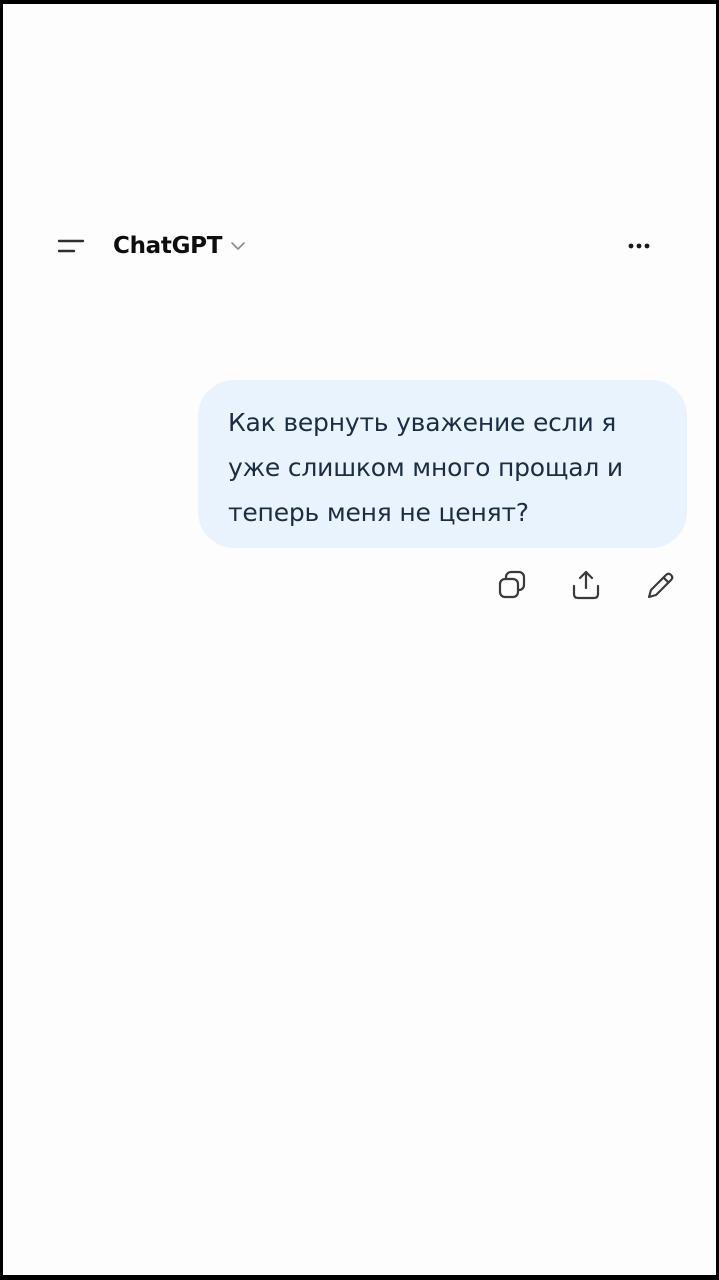 This screenshot has height=1280, width=719. I want to click on copy-button, so click(512, 585).